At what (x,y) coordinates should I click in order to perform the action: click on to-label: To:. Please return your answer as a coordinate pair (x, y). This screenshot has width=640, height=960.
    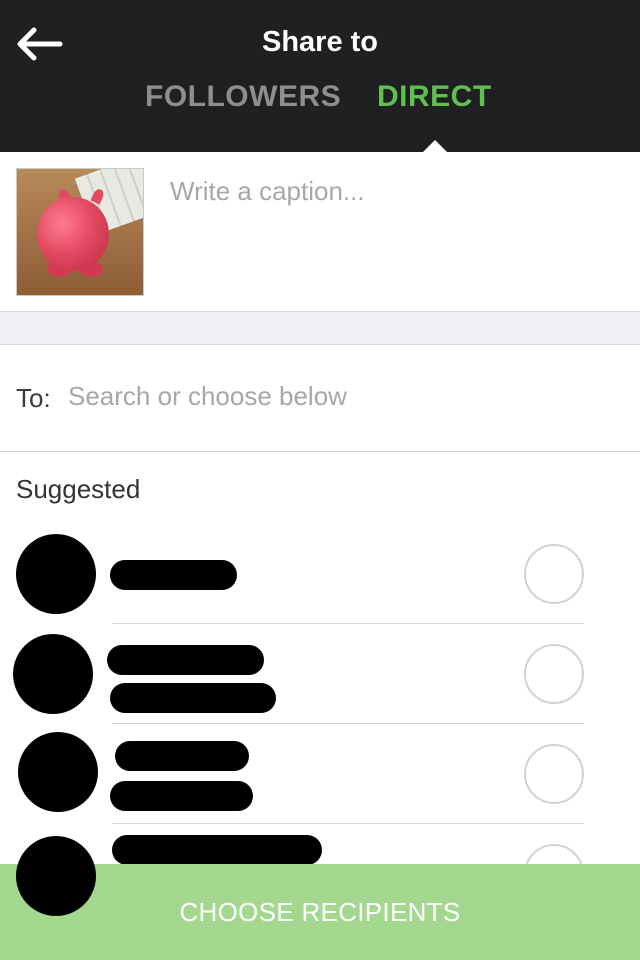
    Looking at the image, I should click on (33, 398).